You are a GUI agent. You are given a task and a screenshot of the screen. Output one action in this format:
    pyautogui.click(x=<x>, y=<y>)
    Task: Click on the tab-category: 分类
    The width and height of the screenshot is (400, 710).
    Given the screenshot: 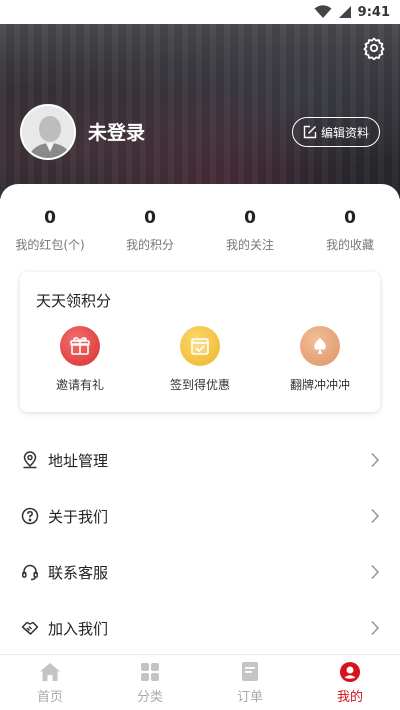 What is the action you would take?
    pyautogui.click(x=150, y=682)
    